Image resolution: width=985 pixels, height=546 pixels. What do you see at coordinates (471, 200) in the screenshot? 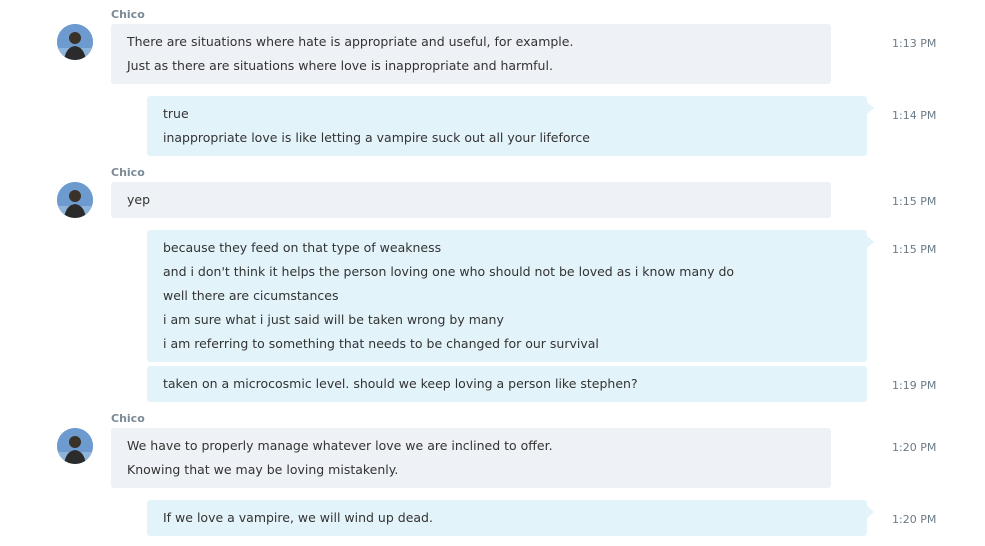
I see `message-bubble: yep` at bounding box center [471, 200].